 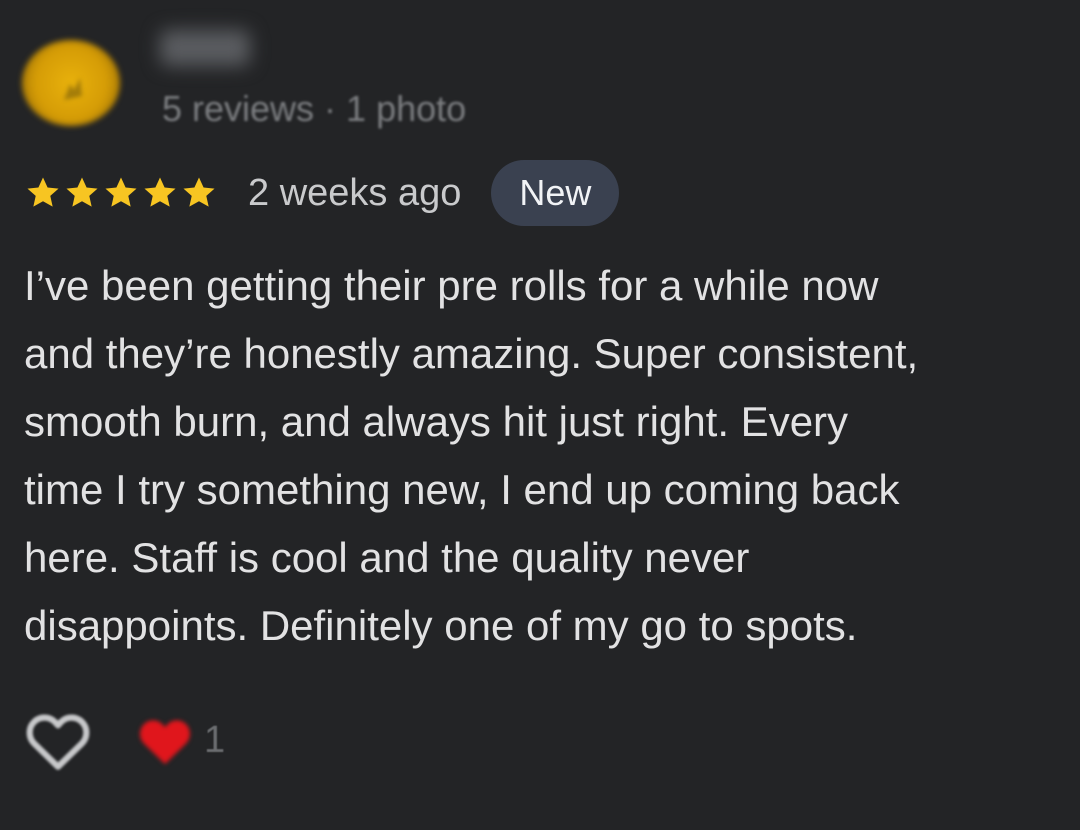 I want to click on reaction-count: 1, so click(x=215, y=739).